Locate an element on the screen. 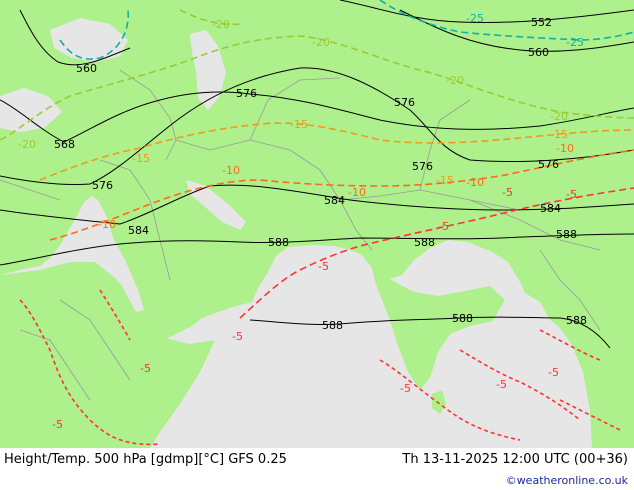  map-title: Height/Temp. 500 hPa [gdmp][°C] GFS 0.25 is located at coordinates (145, 459).